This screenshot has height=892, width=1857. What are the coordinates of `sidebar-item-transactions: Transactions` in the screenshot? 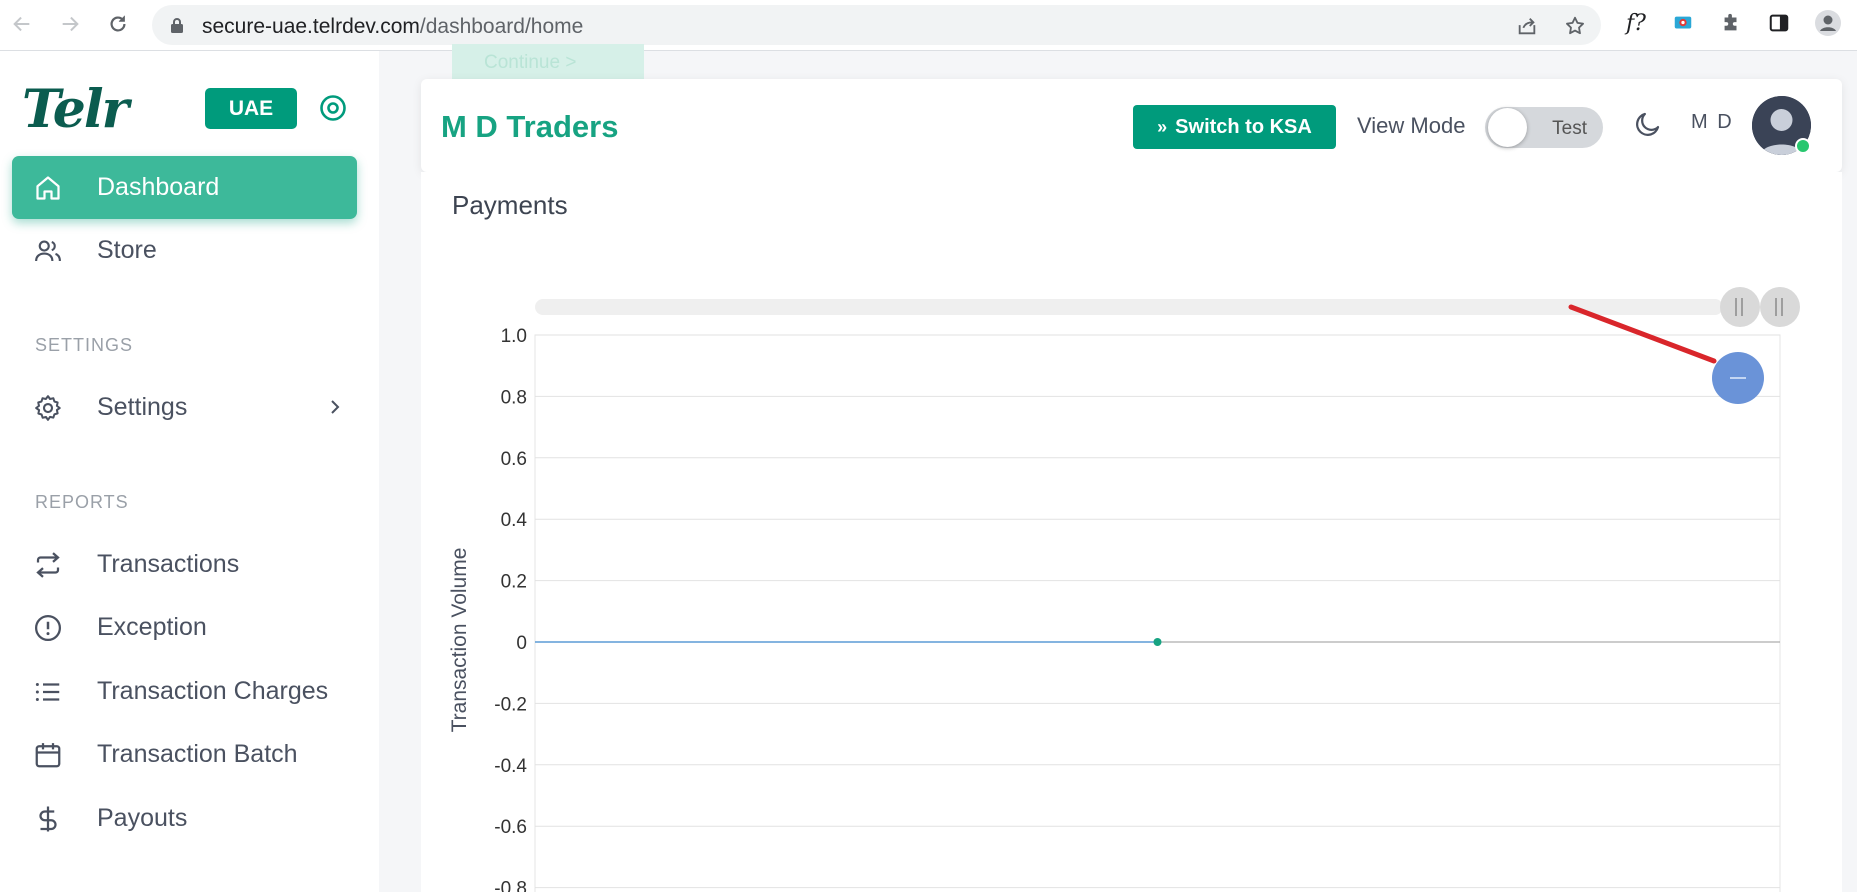 It's located at (184, 564).